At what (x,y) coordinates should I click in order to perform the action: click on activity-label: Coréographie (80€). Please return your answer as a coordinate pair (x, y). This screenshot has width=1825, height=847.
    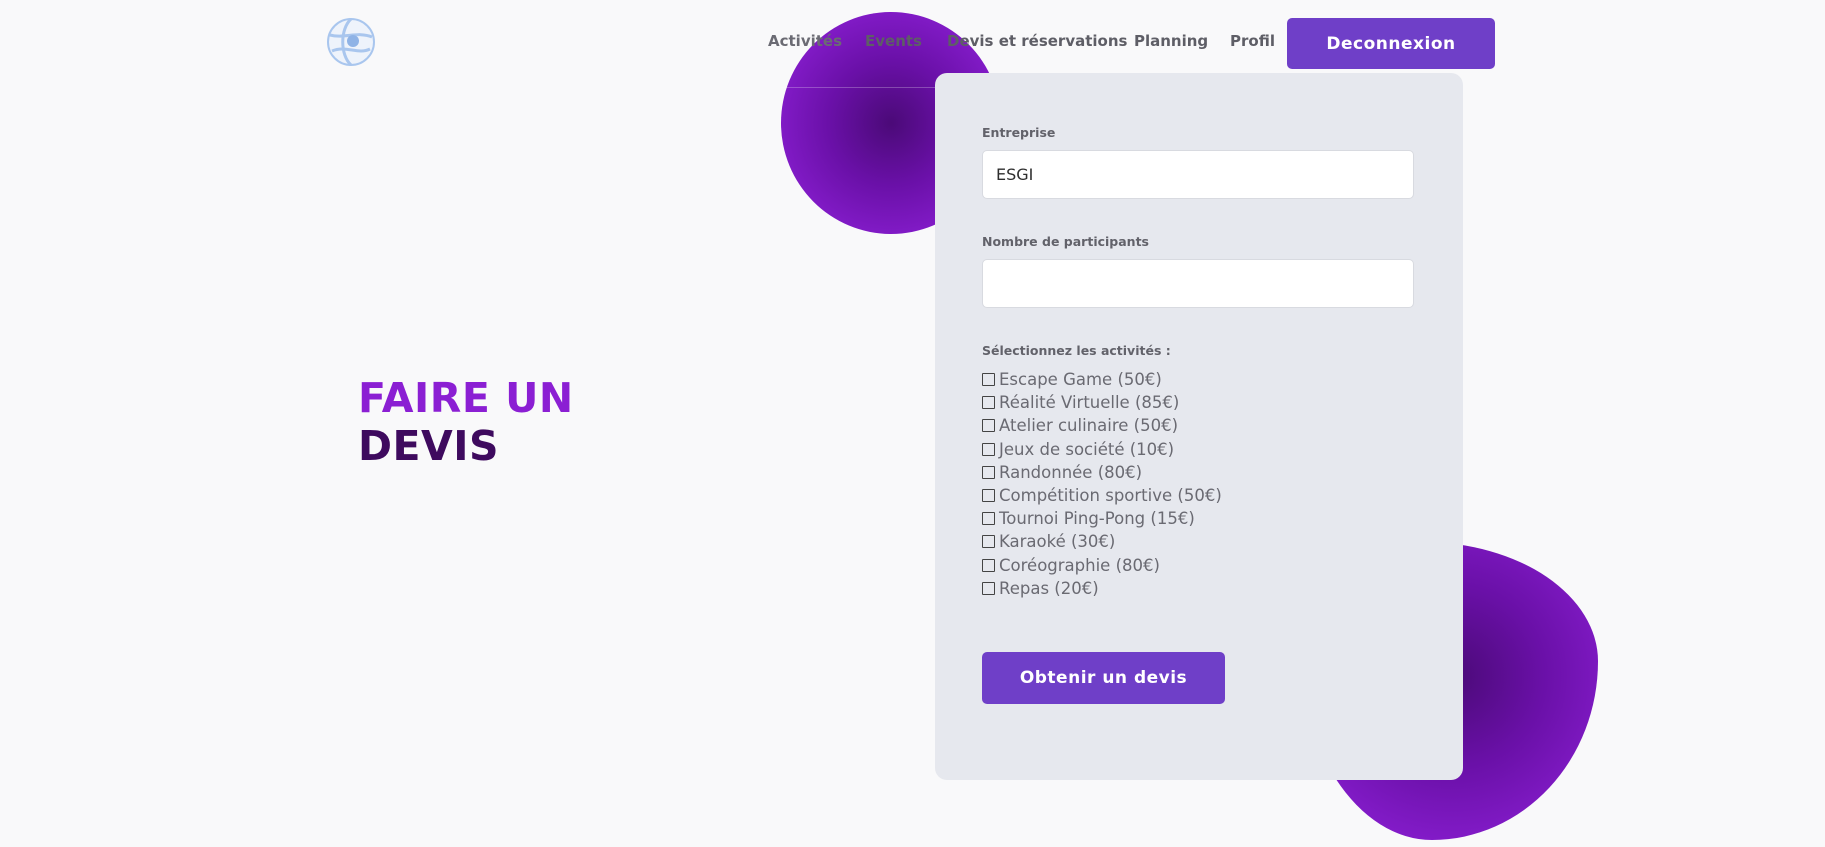
    Looking at the image, I should click on (1079, 565).